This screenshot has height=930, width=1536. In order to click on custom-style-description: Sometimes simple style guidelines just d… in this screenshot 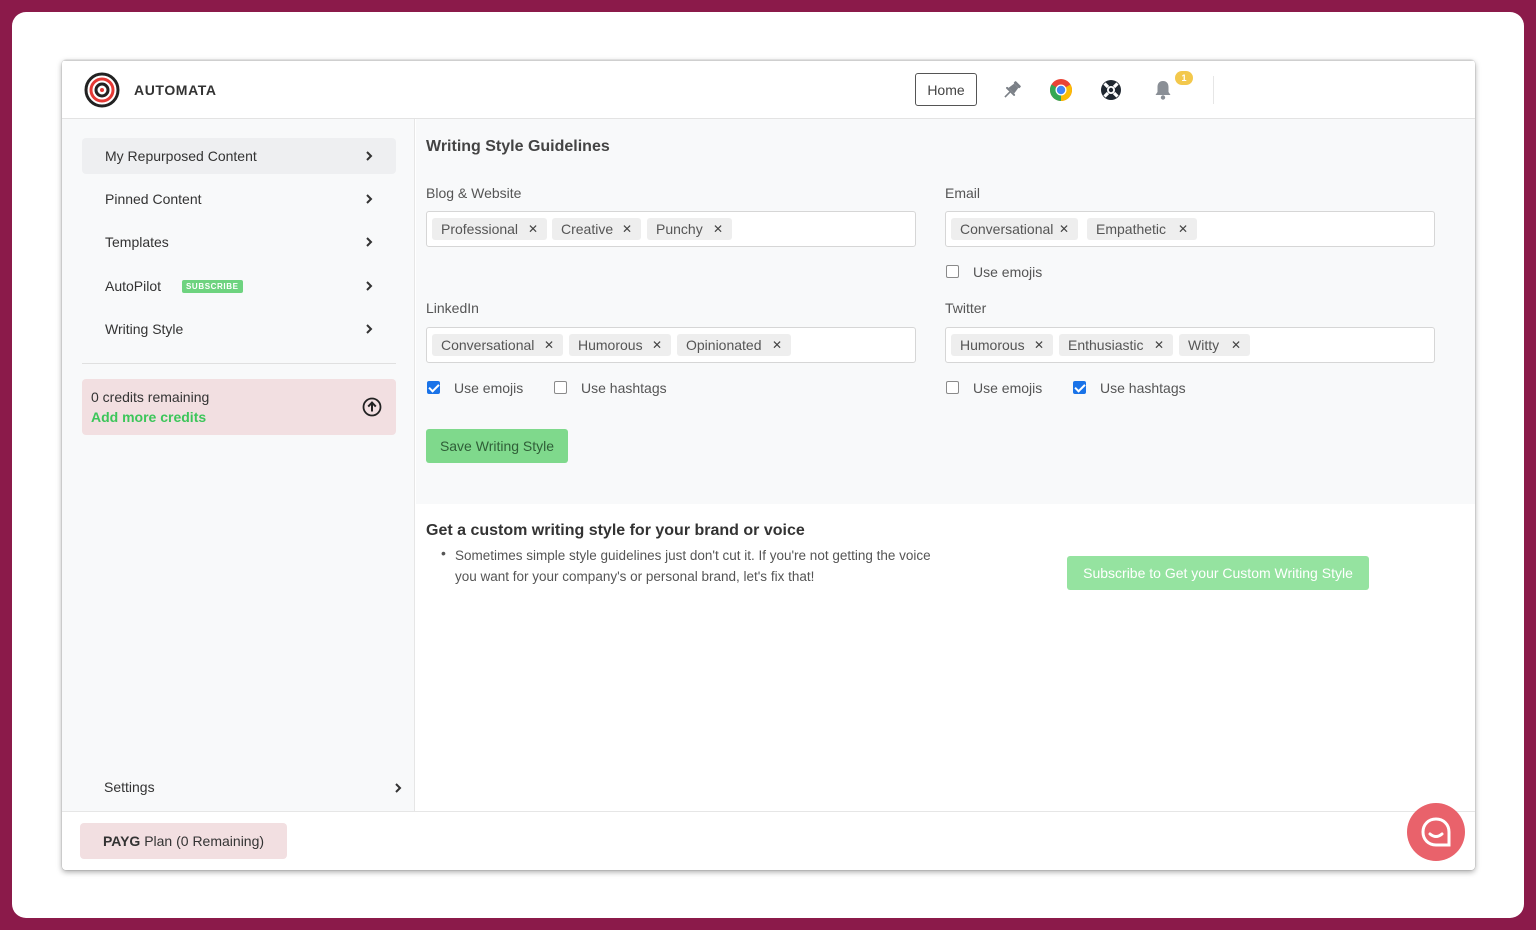, I will do `click(693, 566)`.